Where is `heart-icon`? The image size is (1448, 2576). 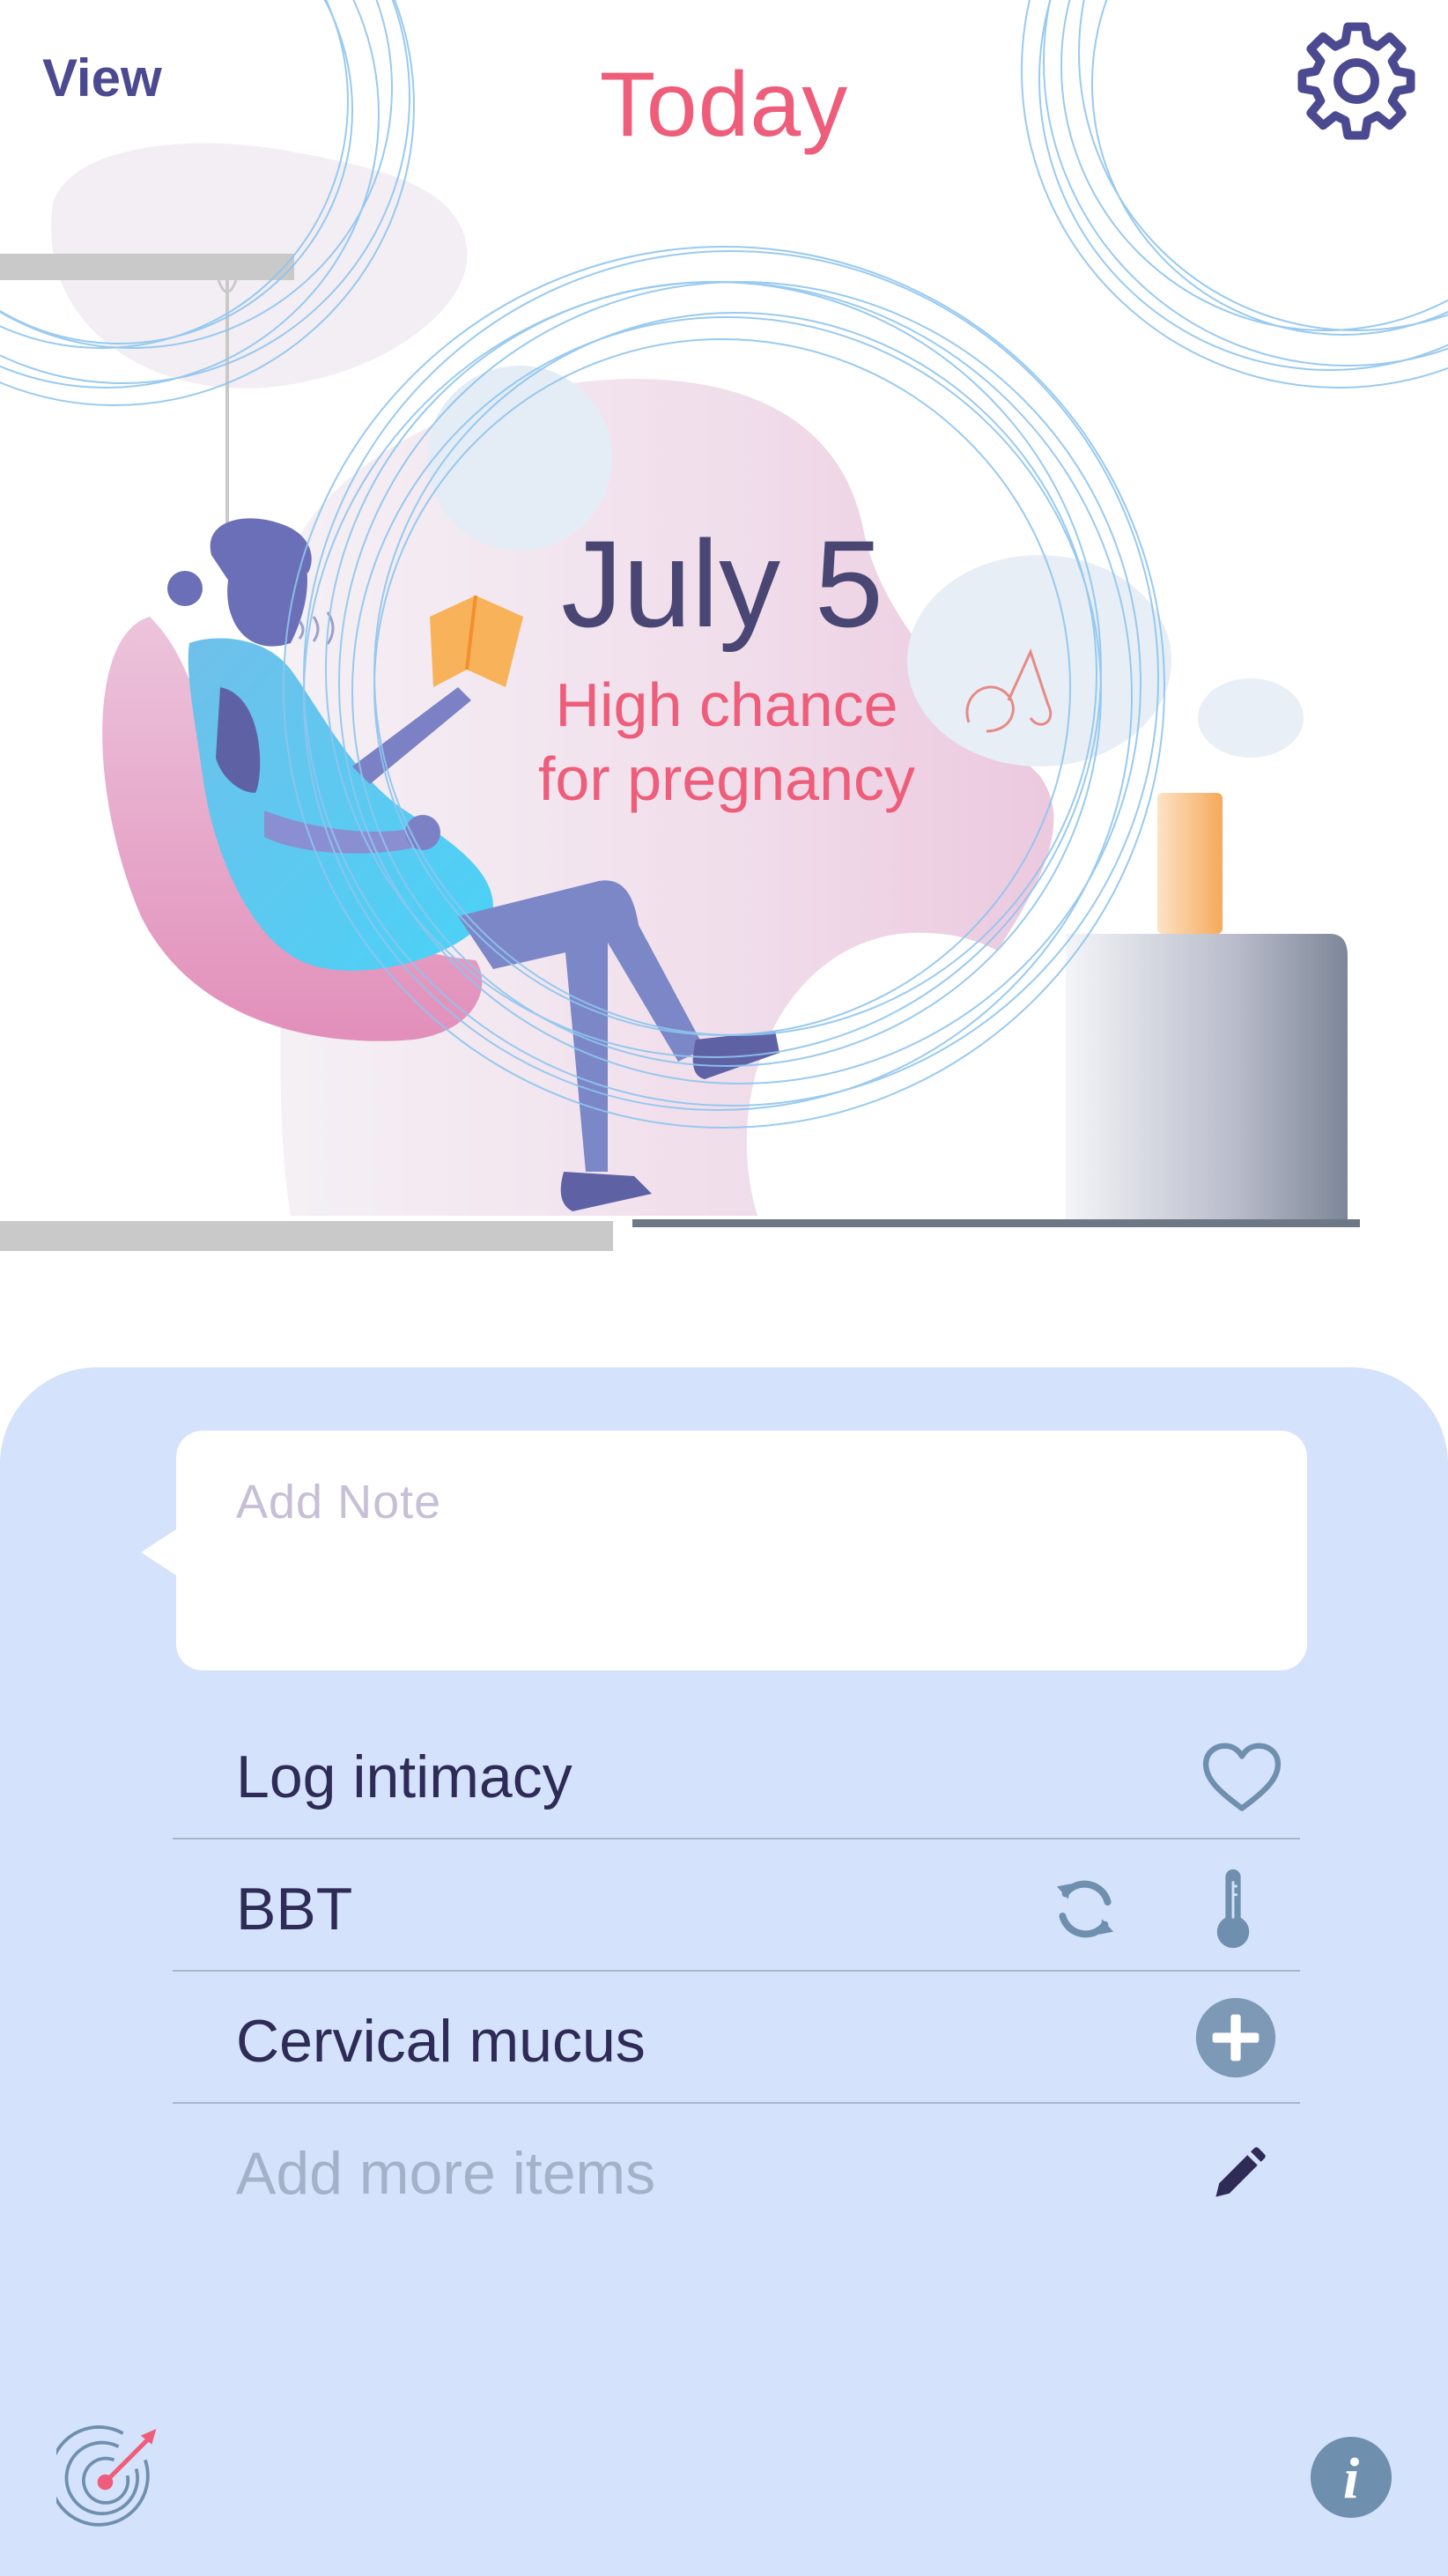
heart-icon is located at coordinates (1242, 1778).